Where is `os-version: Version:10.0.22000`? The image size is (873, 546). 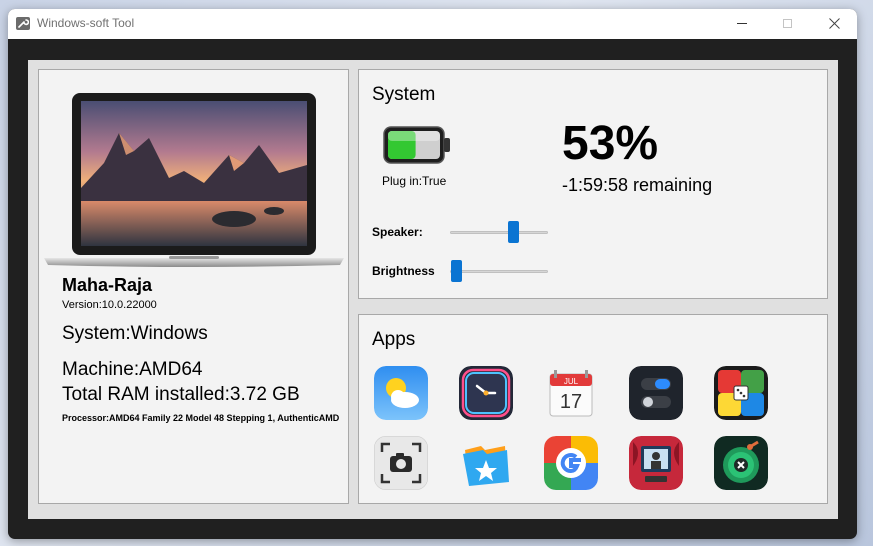 os-version: Version:10.0.22000 is located at coordinates (109, 305).